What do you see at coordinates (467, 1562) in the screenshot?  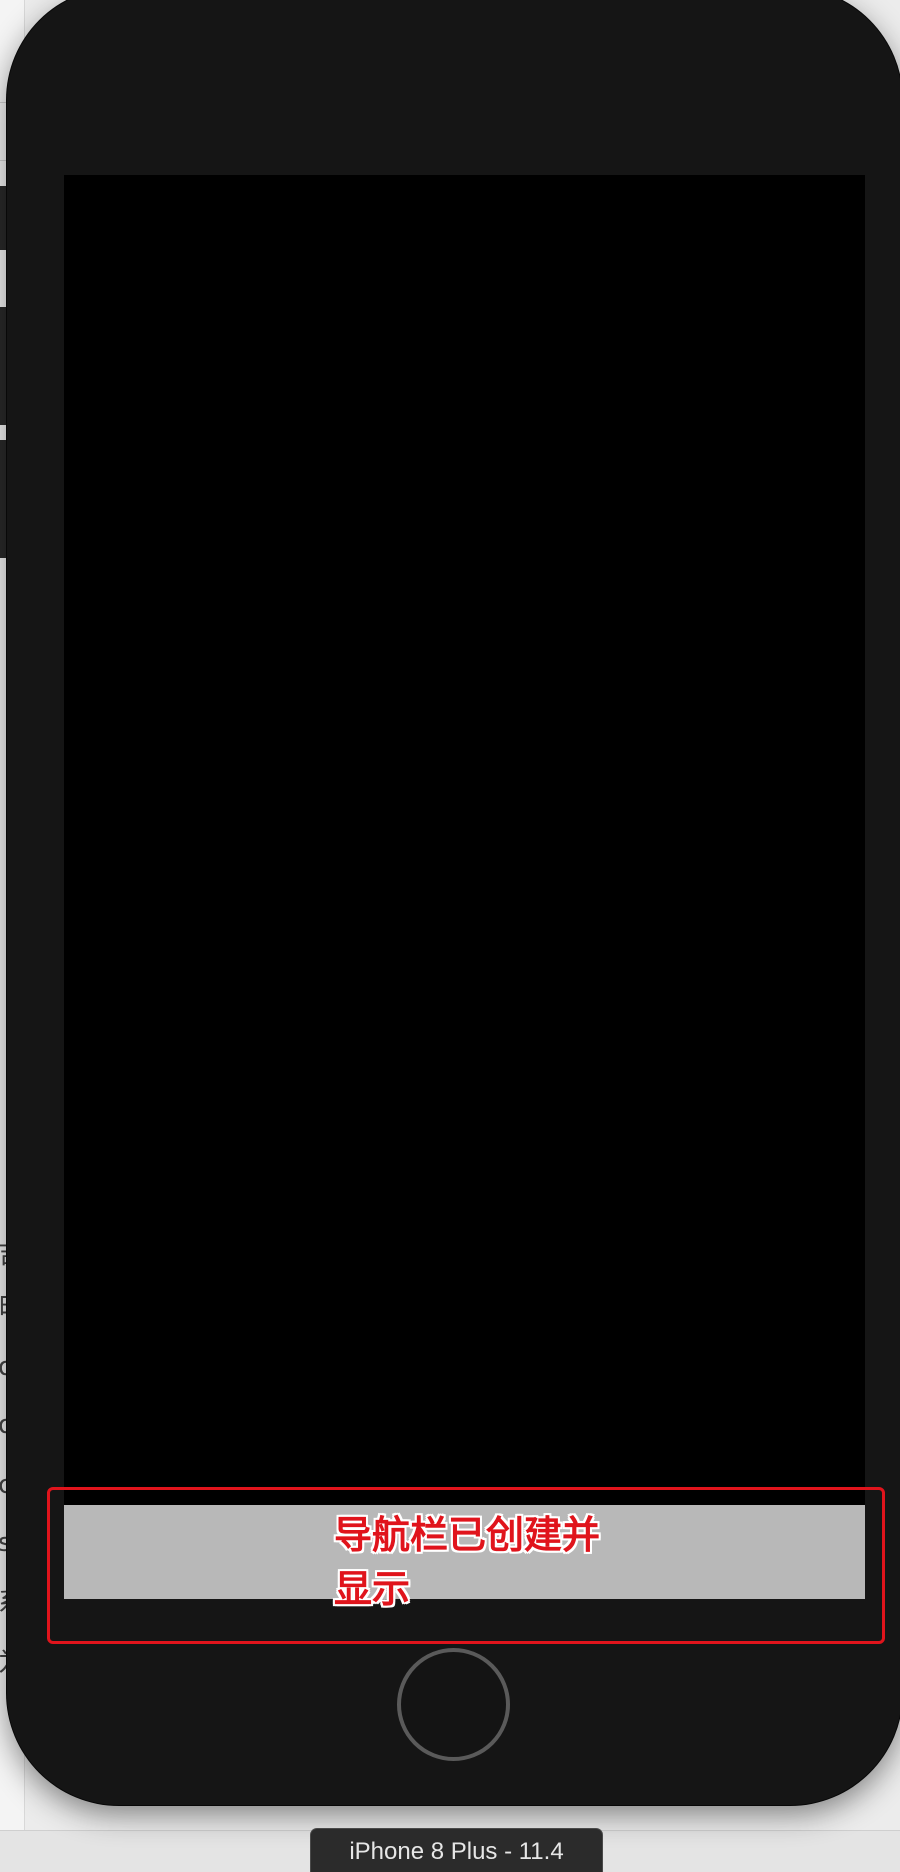 I see `annotation-label: 导航栏已创建并显示` at bounding box center [467, 1562].